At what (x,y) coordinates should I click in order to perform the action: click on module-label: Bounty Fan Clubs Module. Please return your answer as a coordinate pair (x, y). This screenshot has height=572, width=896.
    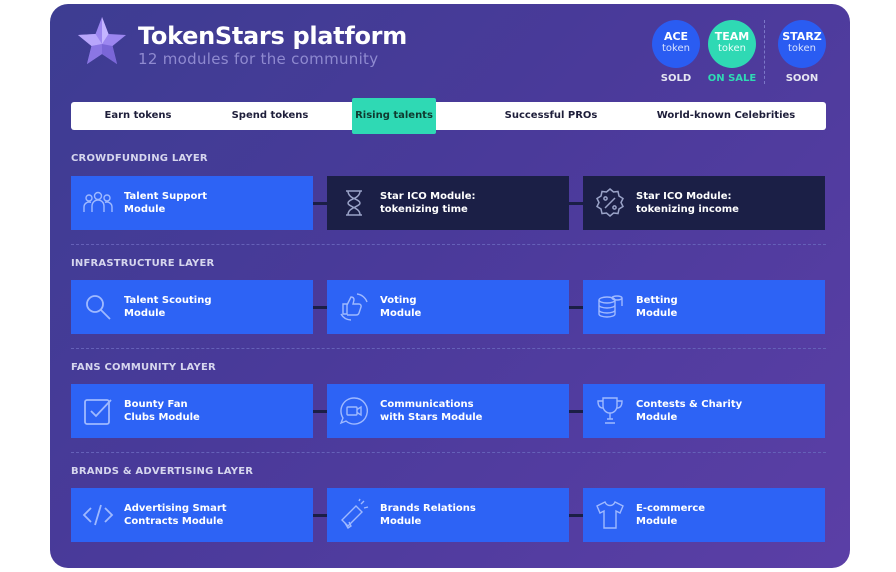
    Looking at the image, I should click on (162, 411).